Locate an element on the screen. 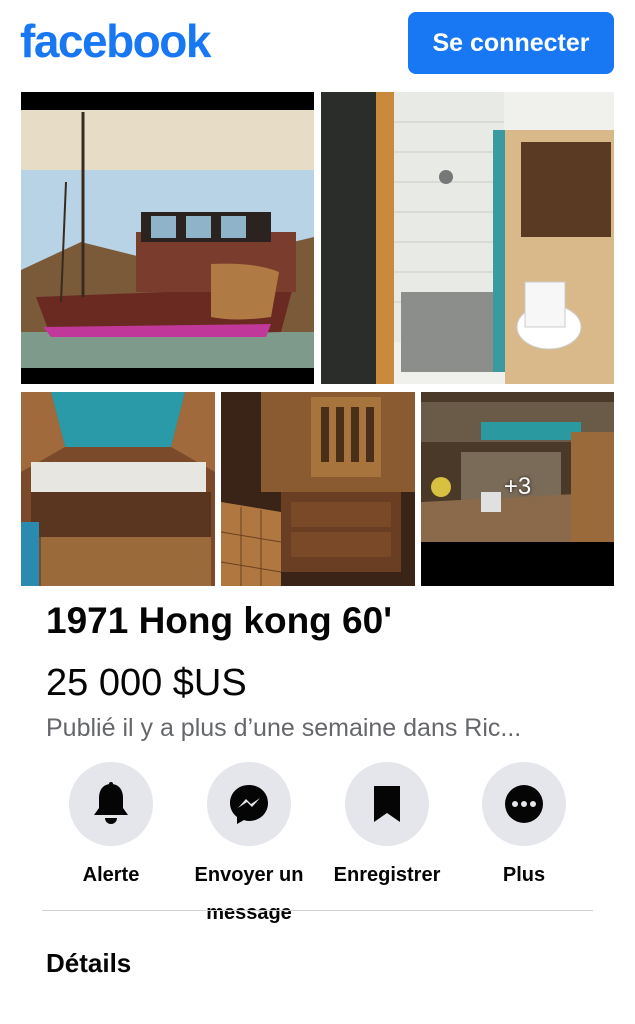 The image size is (635, 1024). details-heading: Détails is located at coordinates (89, 963).